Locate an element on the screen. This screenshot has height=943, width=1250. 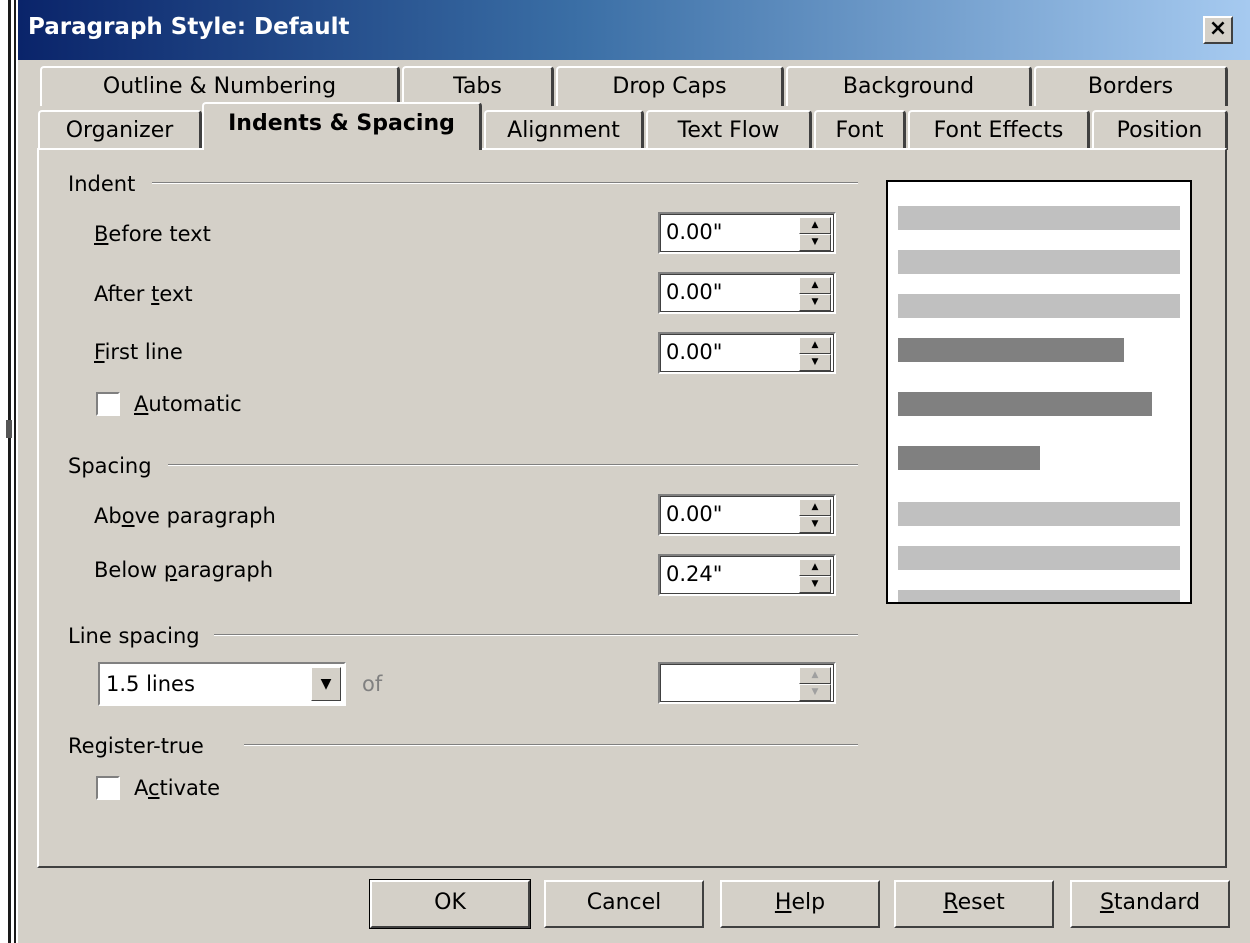
tab-label: Indents & Spacing is located at coordinates (341, 123).